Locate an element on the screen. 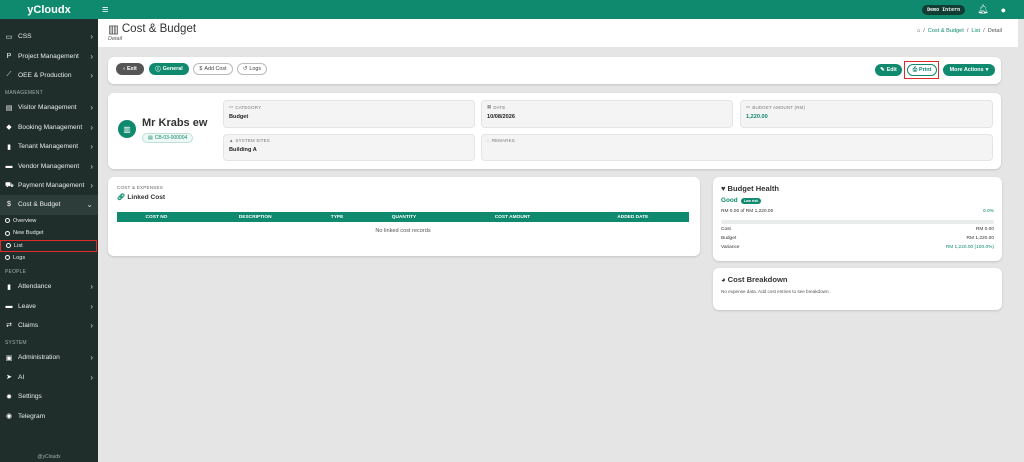 This screenshot has height=462, width=1024. cost-breakdown-title: ◕ Cost Breakdown is located at coordinates (754, 279).